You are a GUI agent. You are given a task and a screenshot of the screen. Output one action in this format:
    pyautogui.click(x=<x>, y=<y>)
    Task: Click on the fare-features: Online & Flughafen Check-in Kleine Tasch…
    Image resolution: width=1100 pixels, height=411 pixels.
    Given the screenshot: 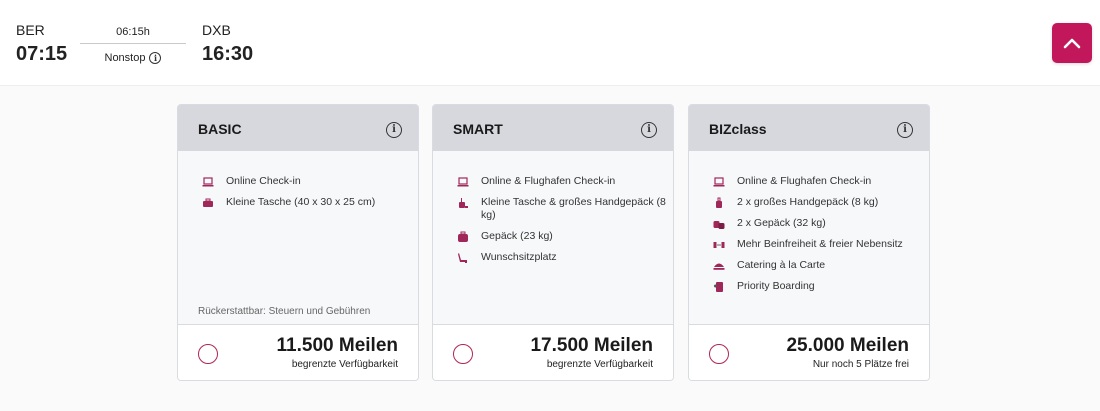 What is the action you would take?
    pyautogui.click(x=553, y=238)
    